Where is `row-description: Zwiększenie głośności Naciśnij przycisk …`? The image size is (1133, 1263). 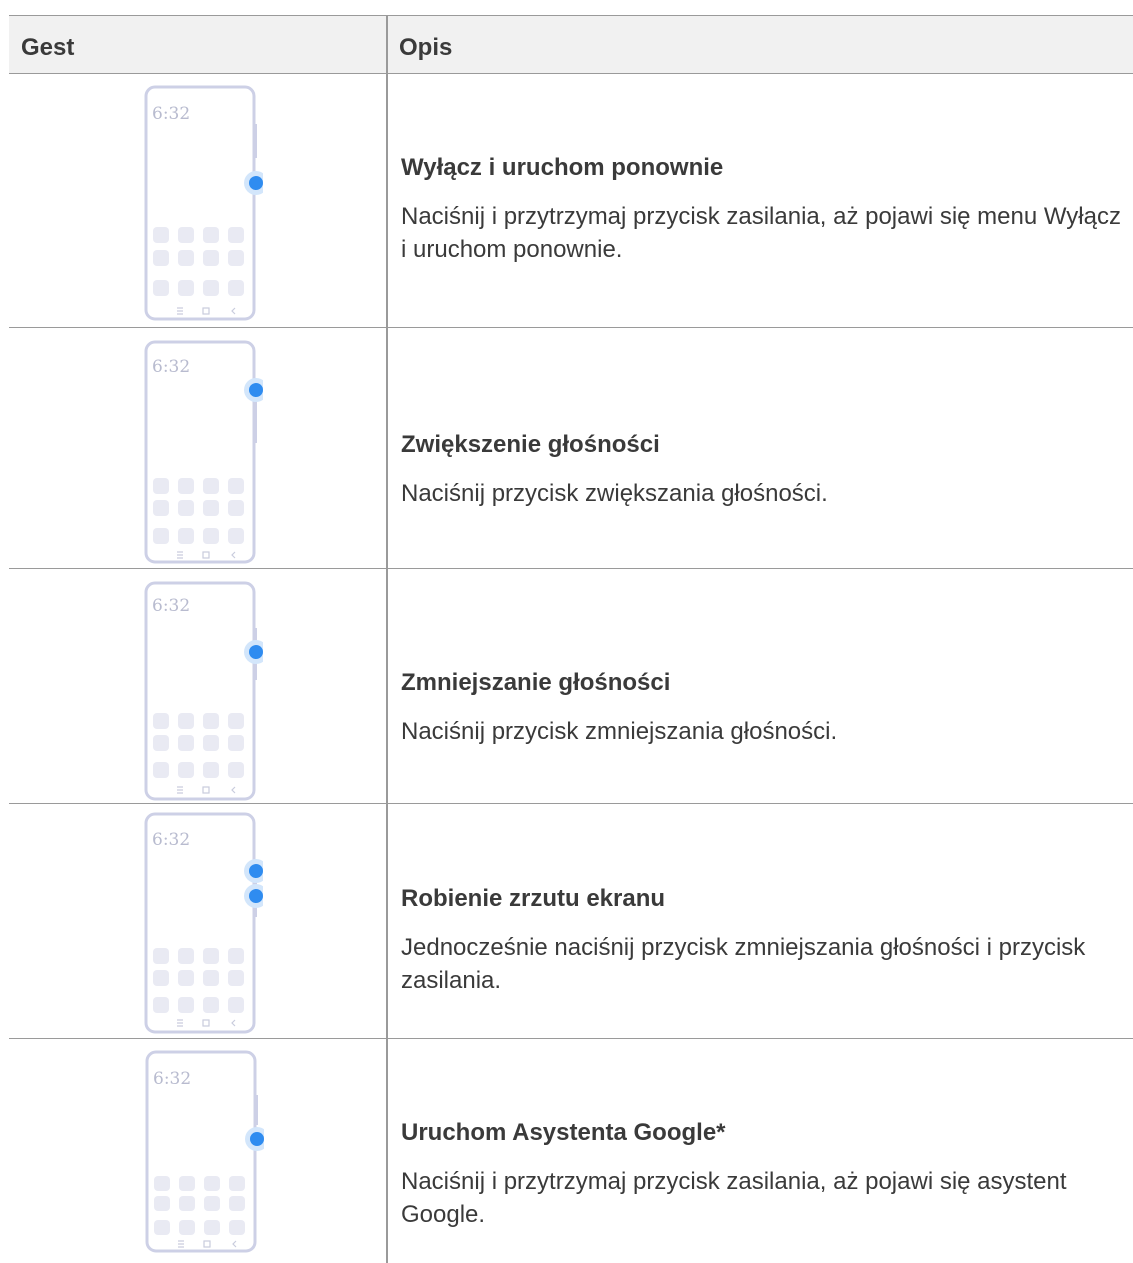 row-description: Zwiększenie głośności Naciśnij przycisk … is located at coordinates (761, 470).